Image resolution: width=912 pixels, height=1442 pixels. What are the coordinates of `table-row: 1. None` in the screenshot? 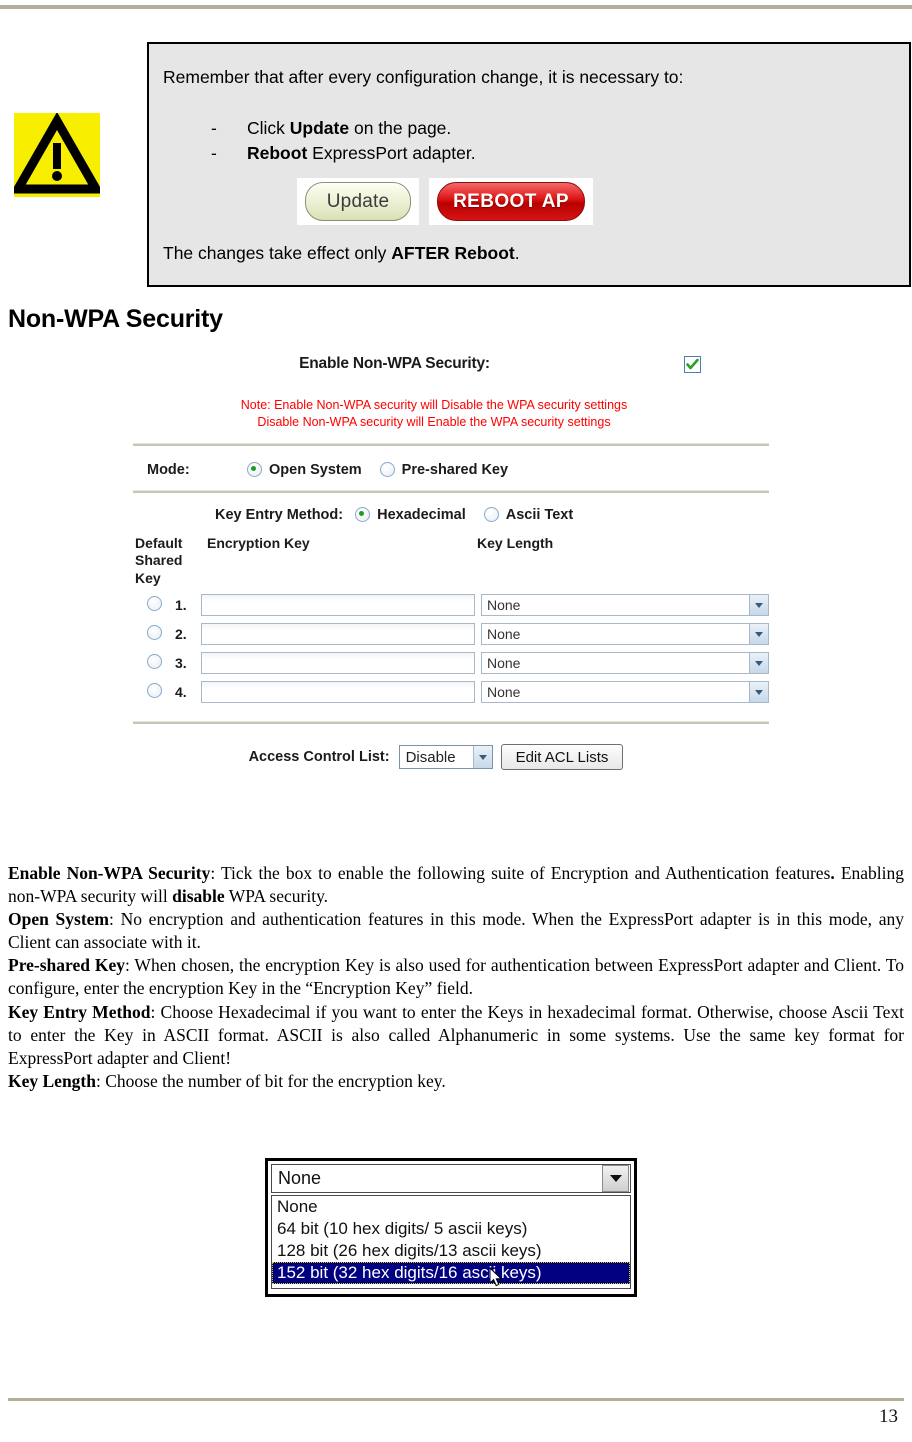 It's located at (454, 605).